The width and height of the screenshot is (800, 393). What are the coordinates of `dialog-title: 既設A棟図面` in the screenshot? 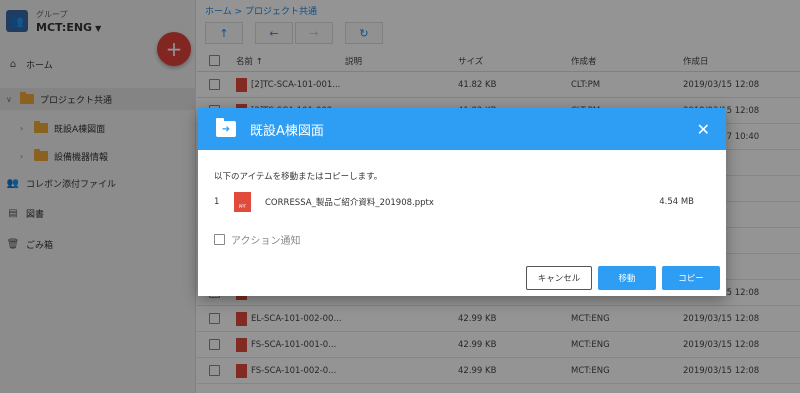 It's located at (287, 131).